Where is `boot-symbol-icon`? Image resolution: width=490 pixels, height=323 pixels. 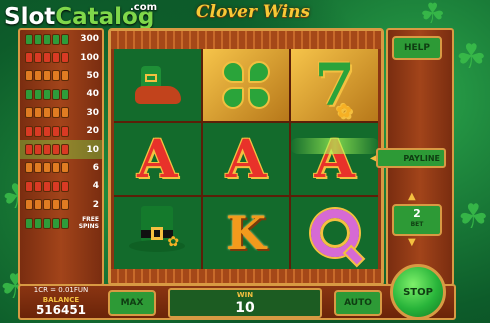 boot-symbol-icon is located at coordinates (157, 85).